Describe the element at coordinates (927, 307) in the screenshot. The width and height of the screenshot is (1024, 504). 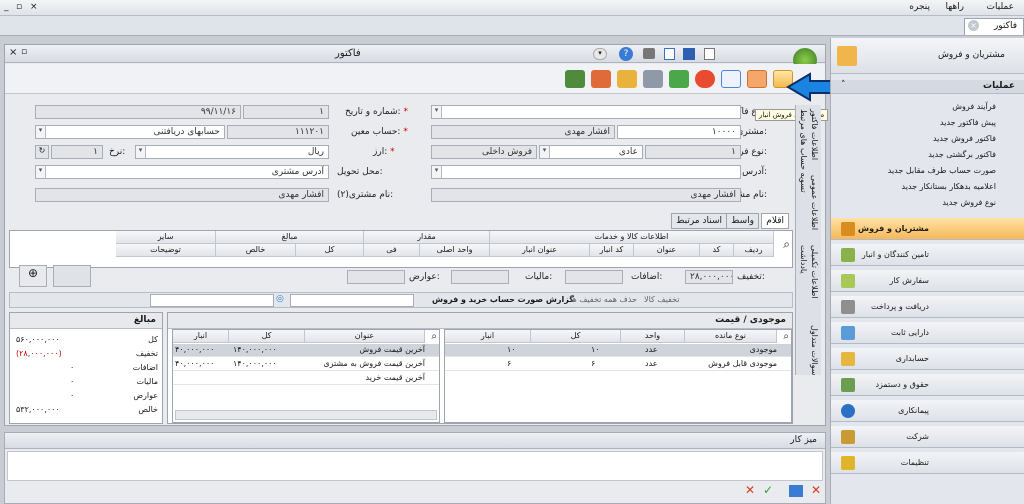
I see `module-receipts: دریافت و پرداخت` at that location.